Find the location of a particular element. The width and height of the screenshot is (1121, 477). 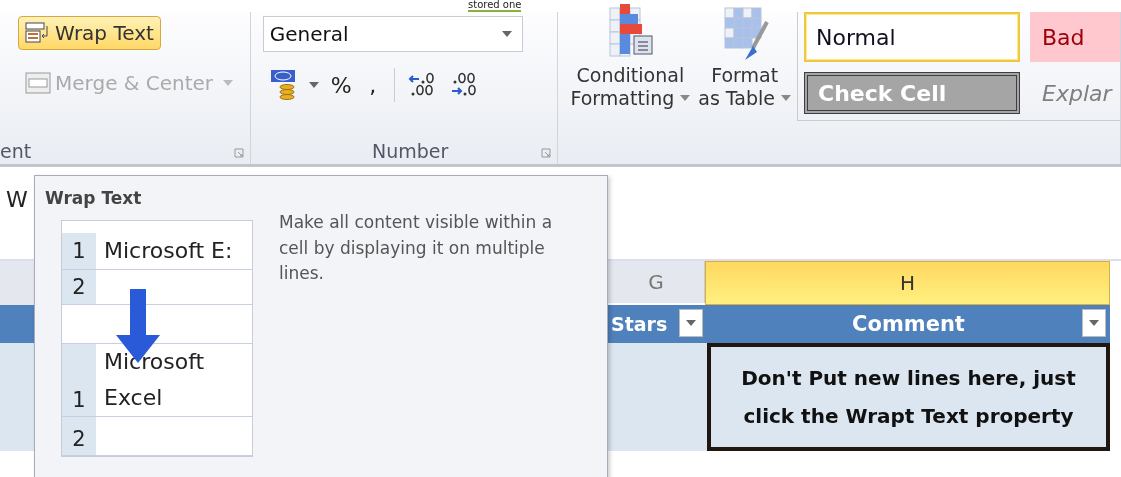

cell-style-item: Explar is located at coordinates (1075, 93).